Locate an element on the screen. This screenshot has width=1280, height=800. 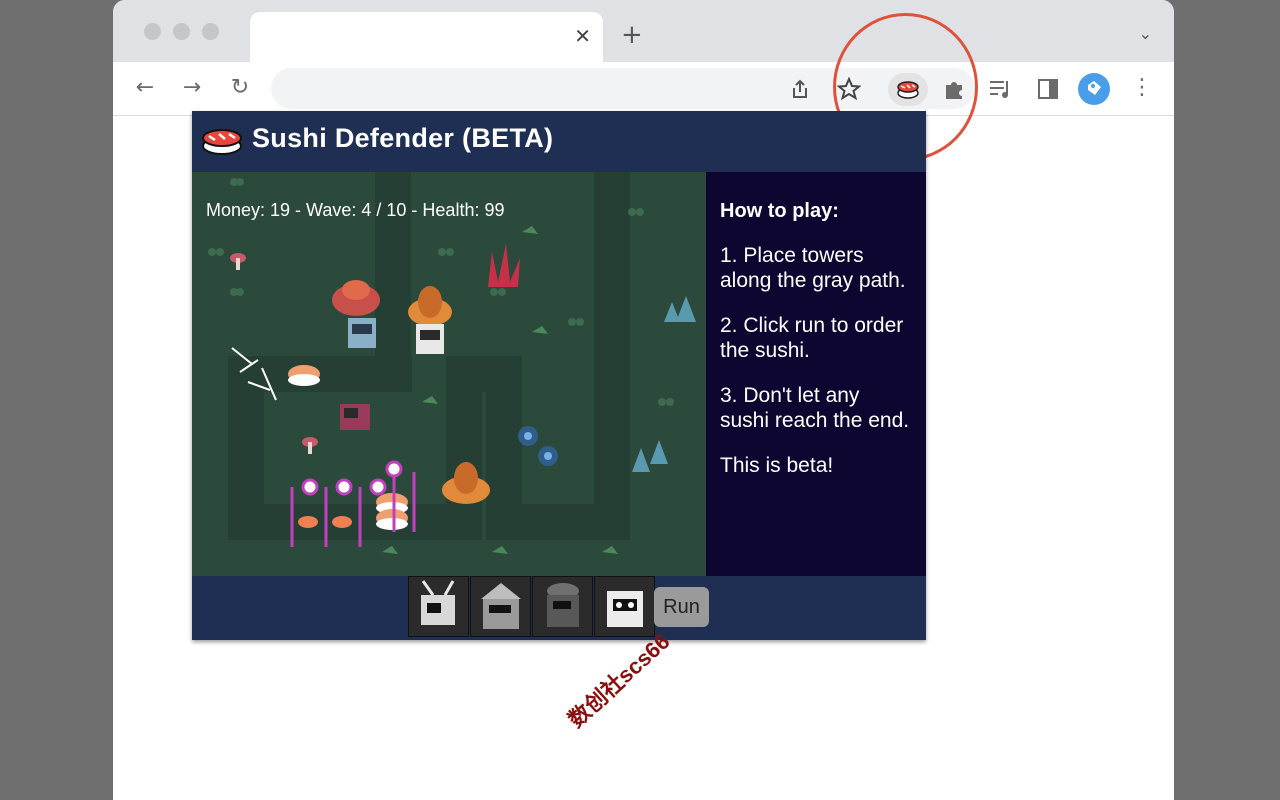
active-tab: ✕ is located at coordinates (426, 37).